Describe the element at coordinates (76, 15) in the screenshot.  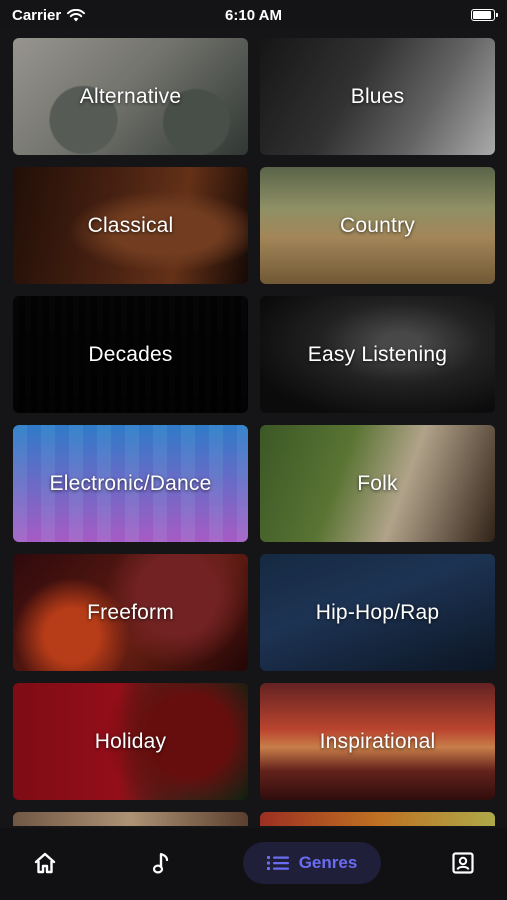
I see `wifi-icon` at that location.